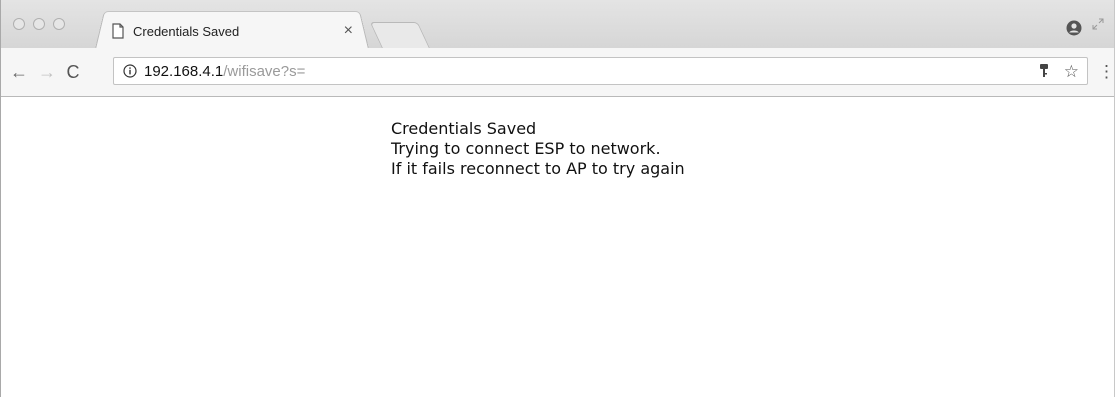 The height and width of the screenshot is (397, 1115). Describe the element at coordinates (118, 31) in the screenshot. I see `document-icon` at that location.